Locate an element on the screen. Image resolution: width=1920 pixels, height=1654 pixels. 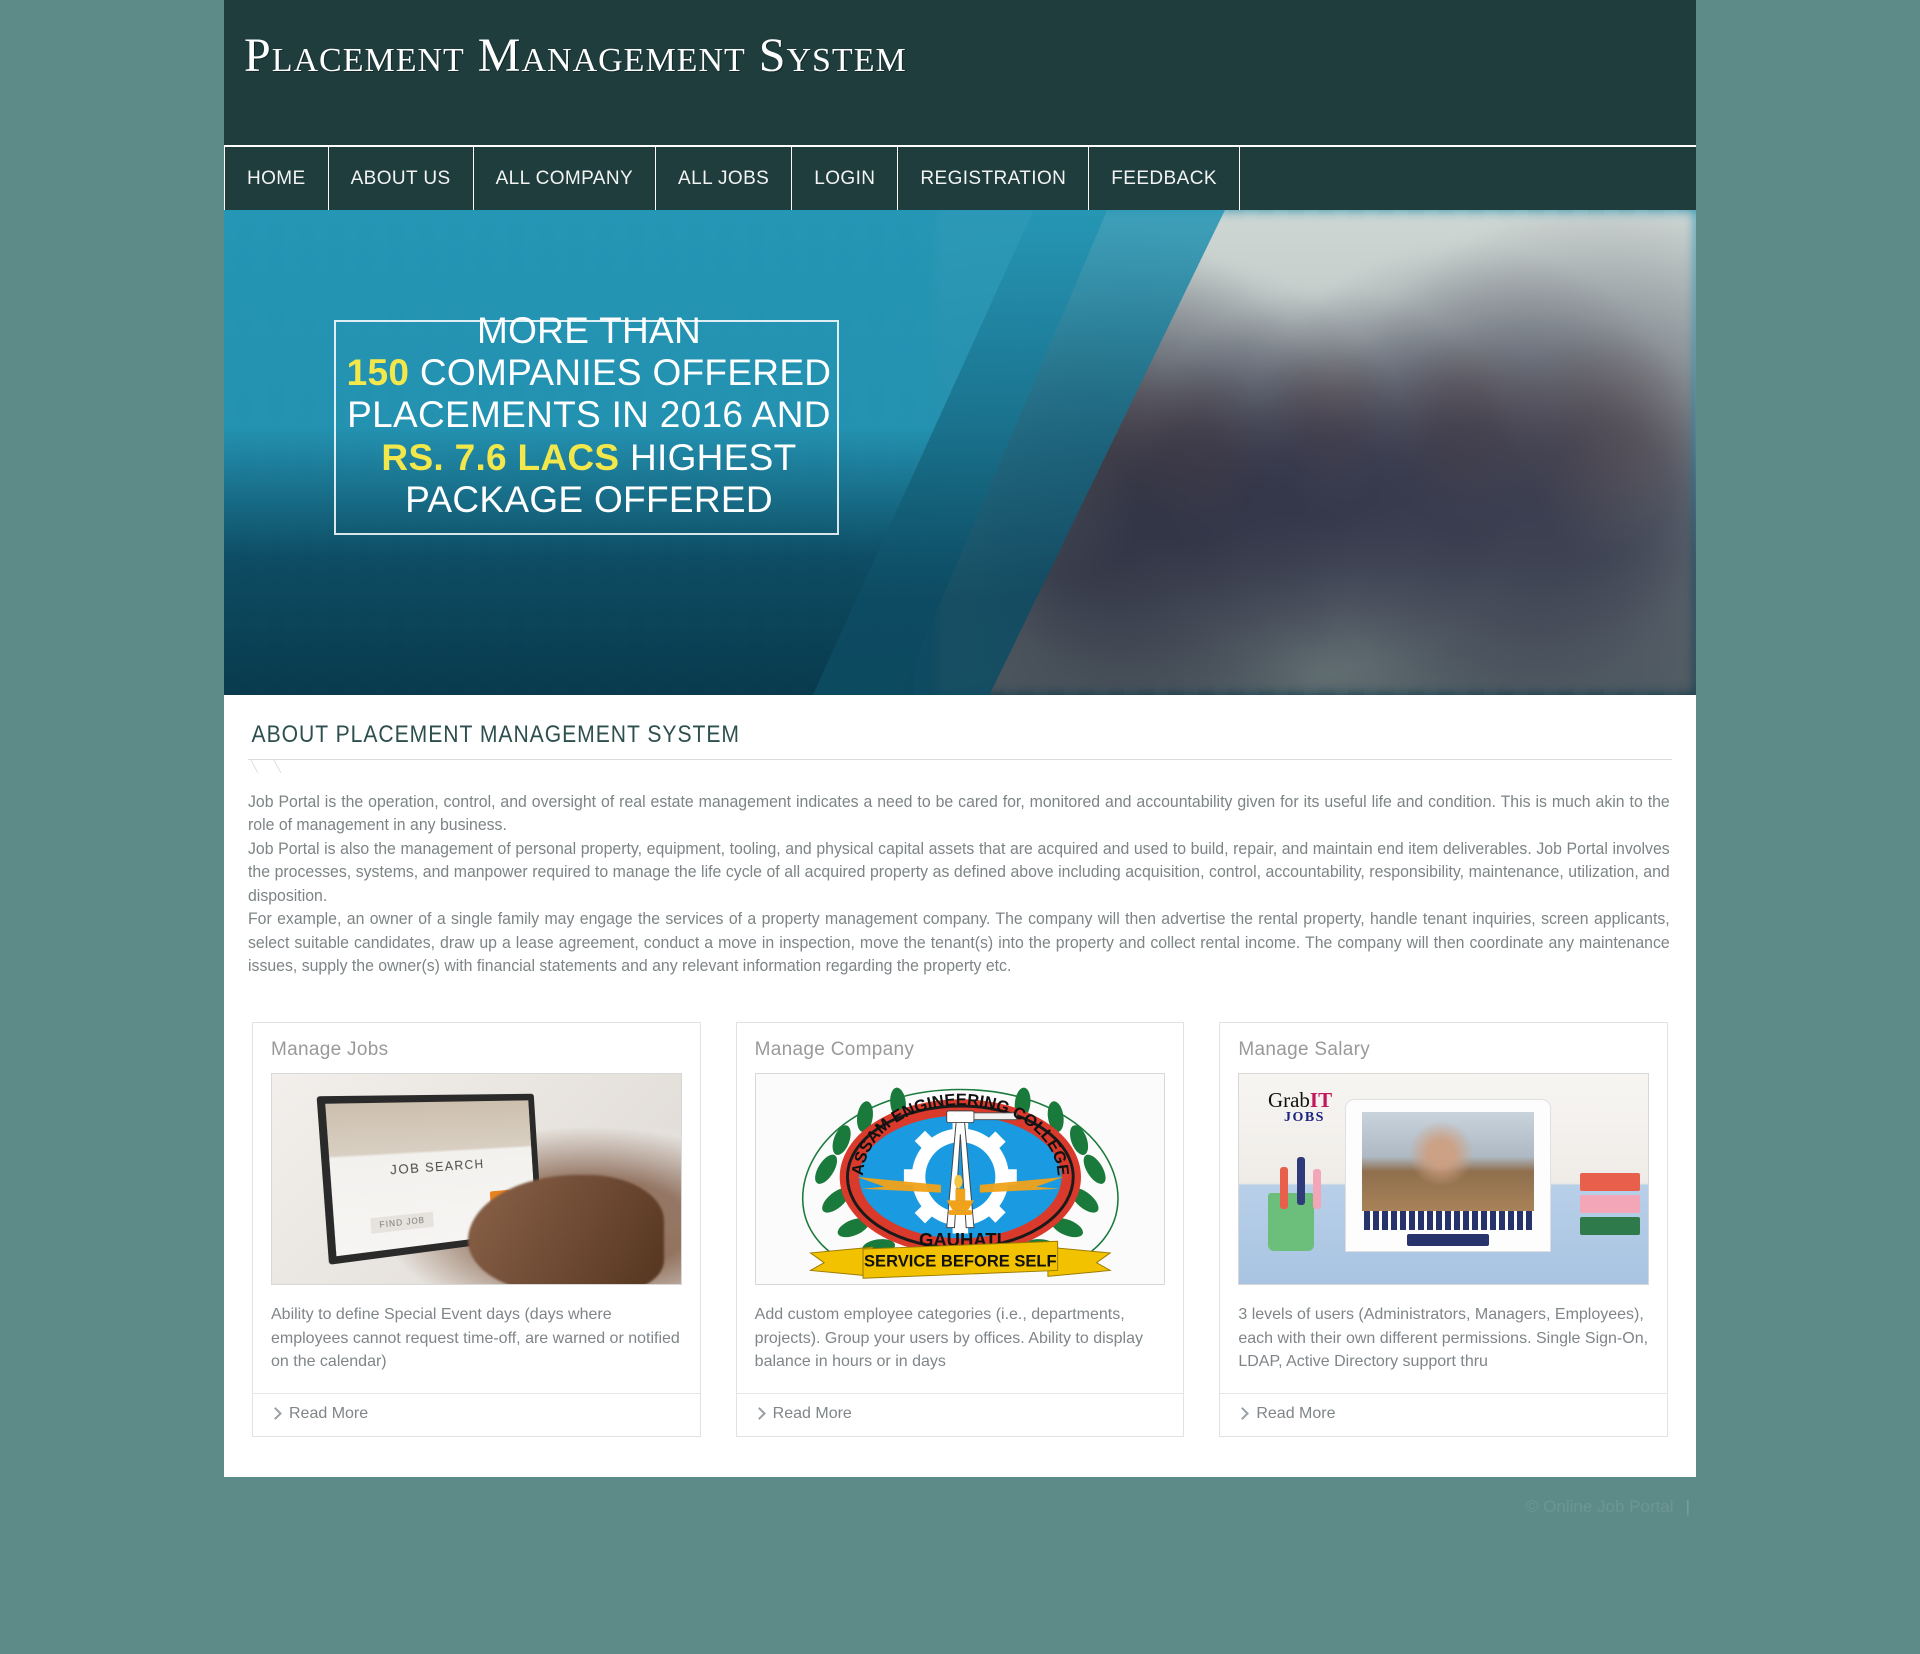
banner-line-4-rest: HIGHEST is located at coordinates (708, 457).